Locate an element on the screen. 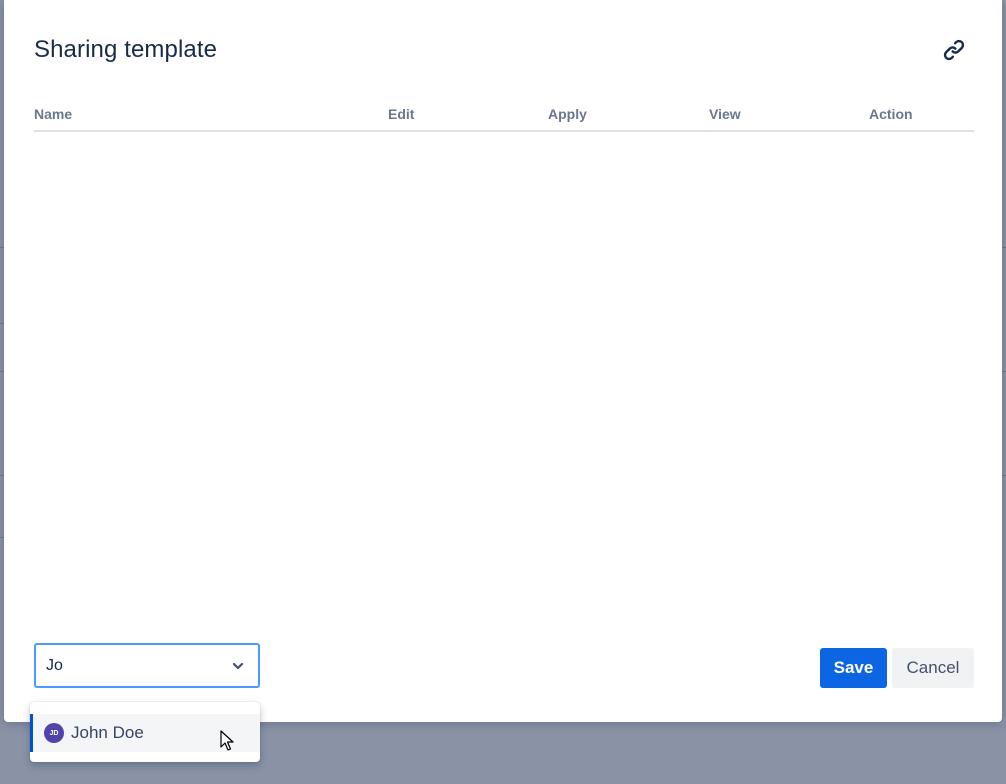  user-option-label: John Doe is located at coordinates (107, 732).